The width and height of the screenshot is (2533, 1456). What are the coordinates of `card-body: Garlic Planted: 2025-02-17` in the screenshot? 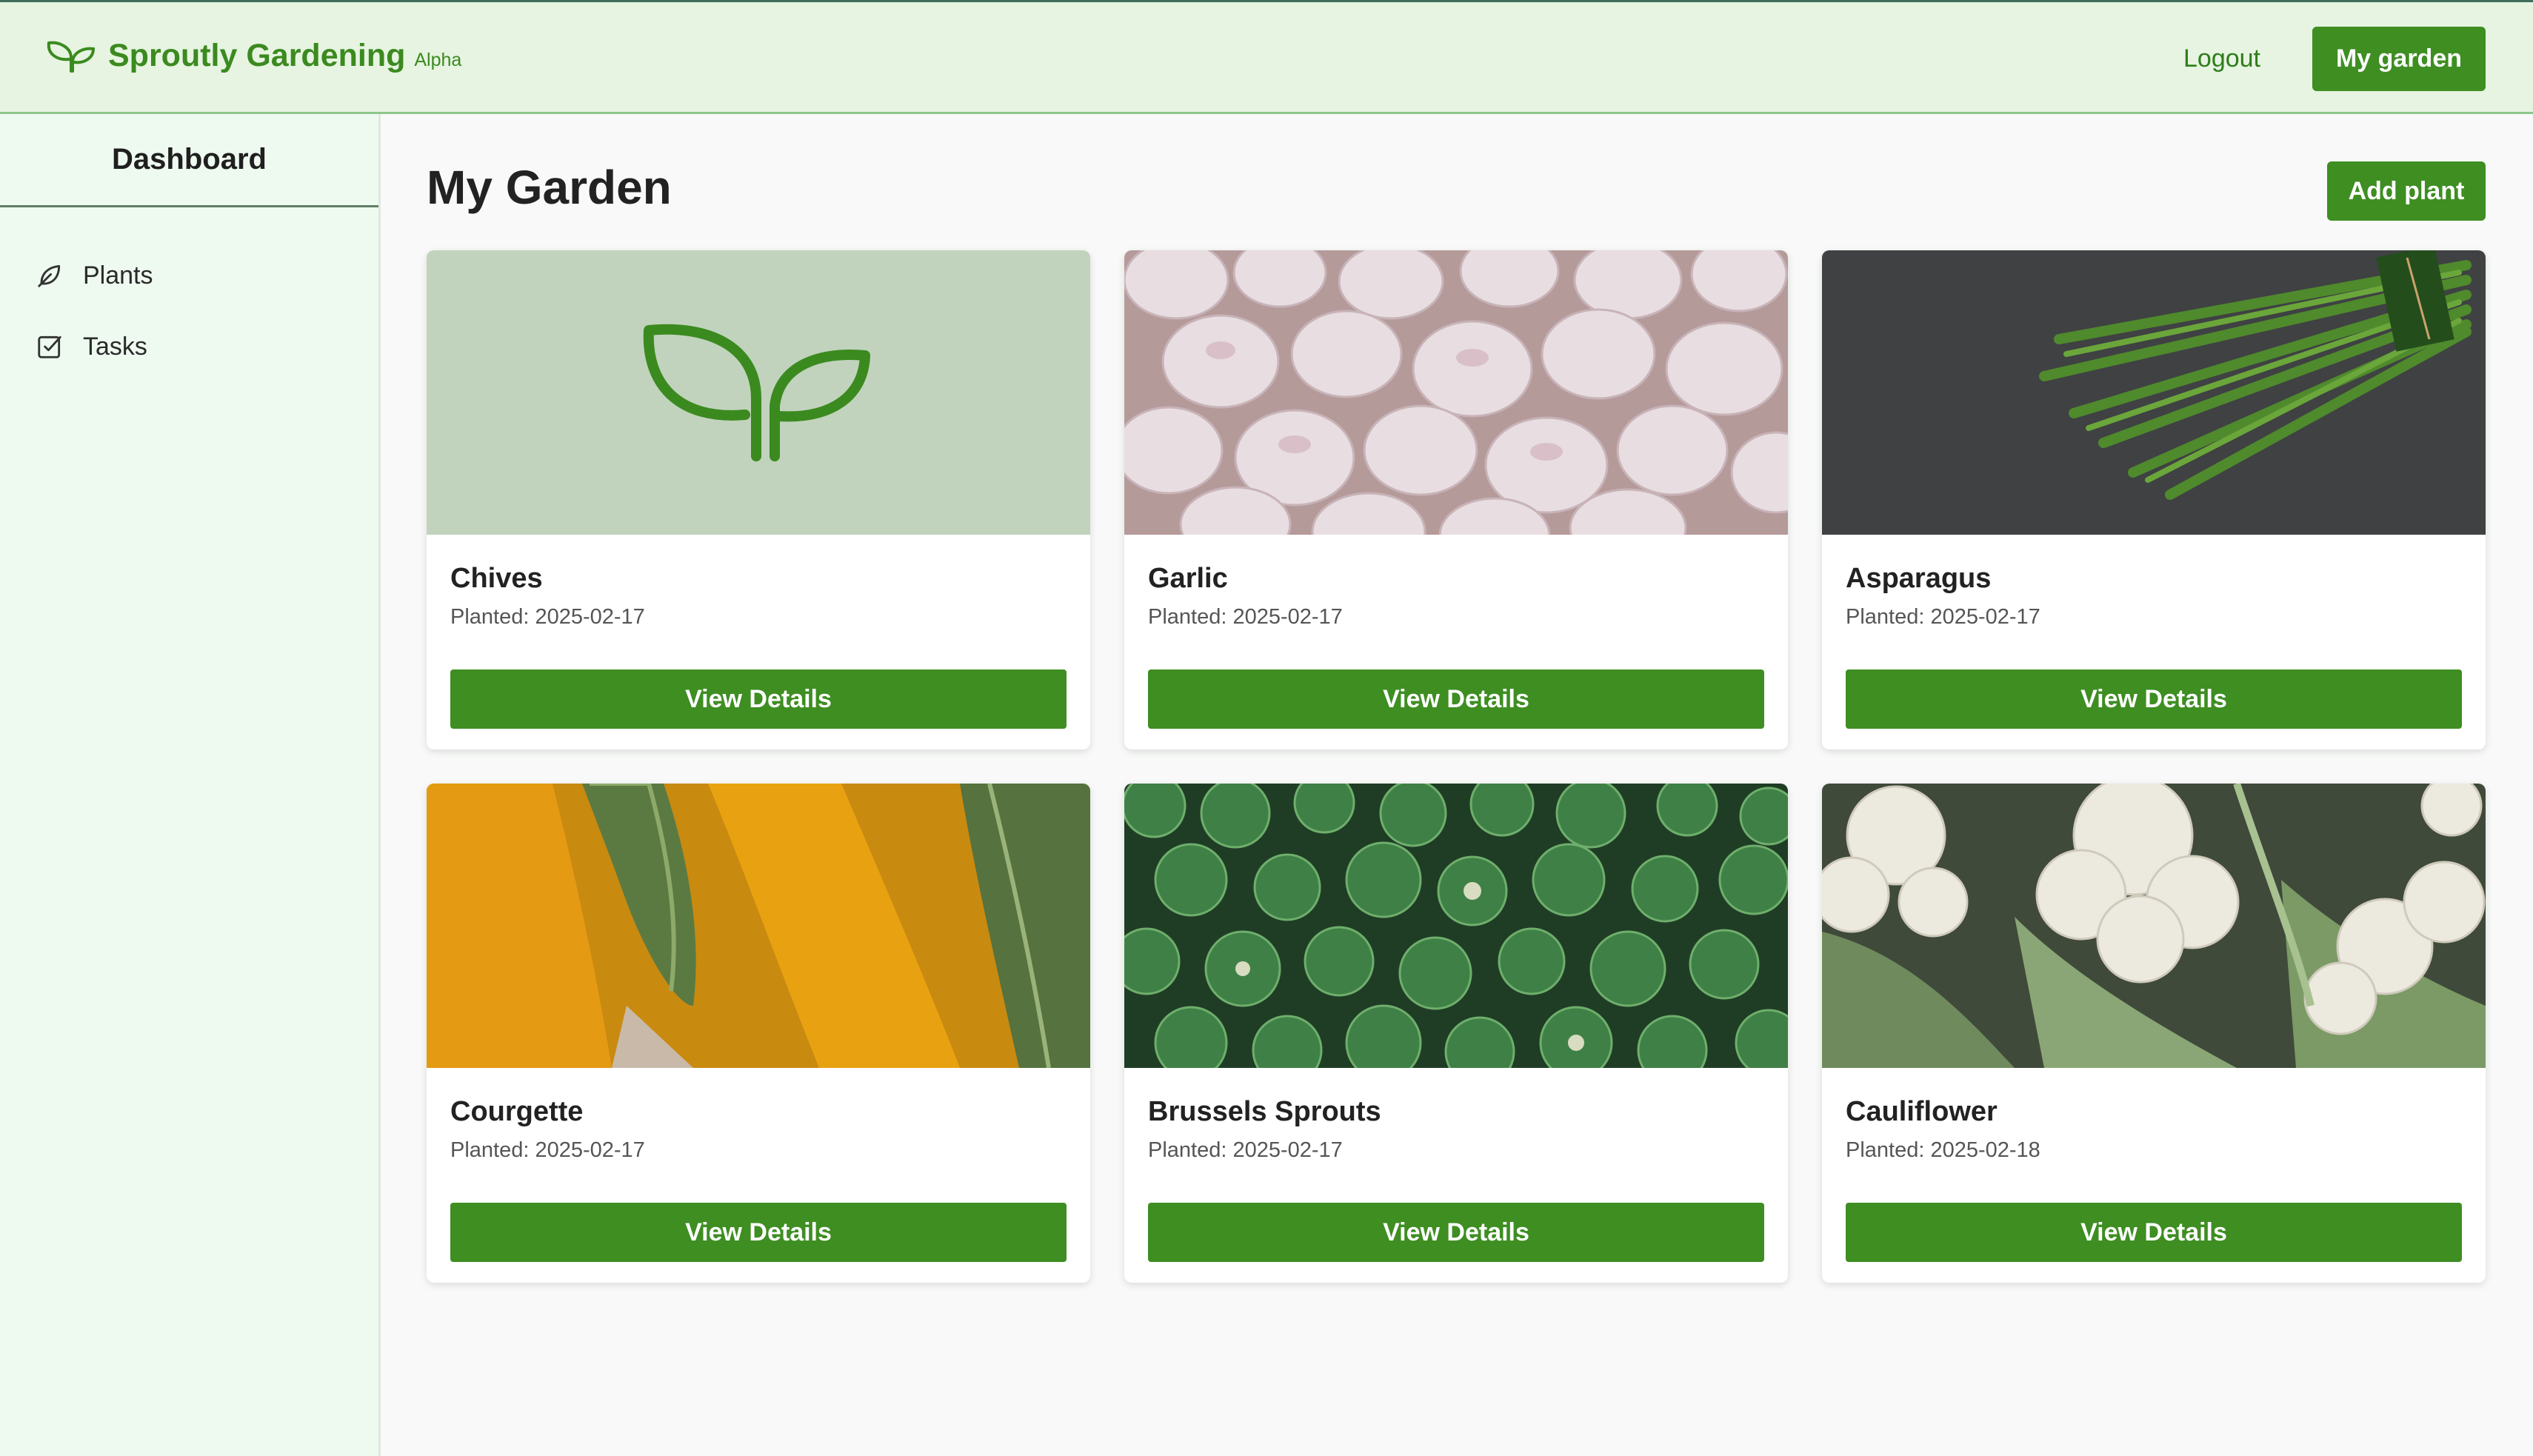 It's located at (1456, 582).